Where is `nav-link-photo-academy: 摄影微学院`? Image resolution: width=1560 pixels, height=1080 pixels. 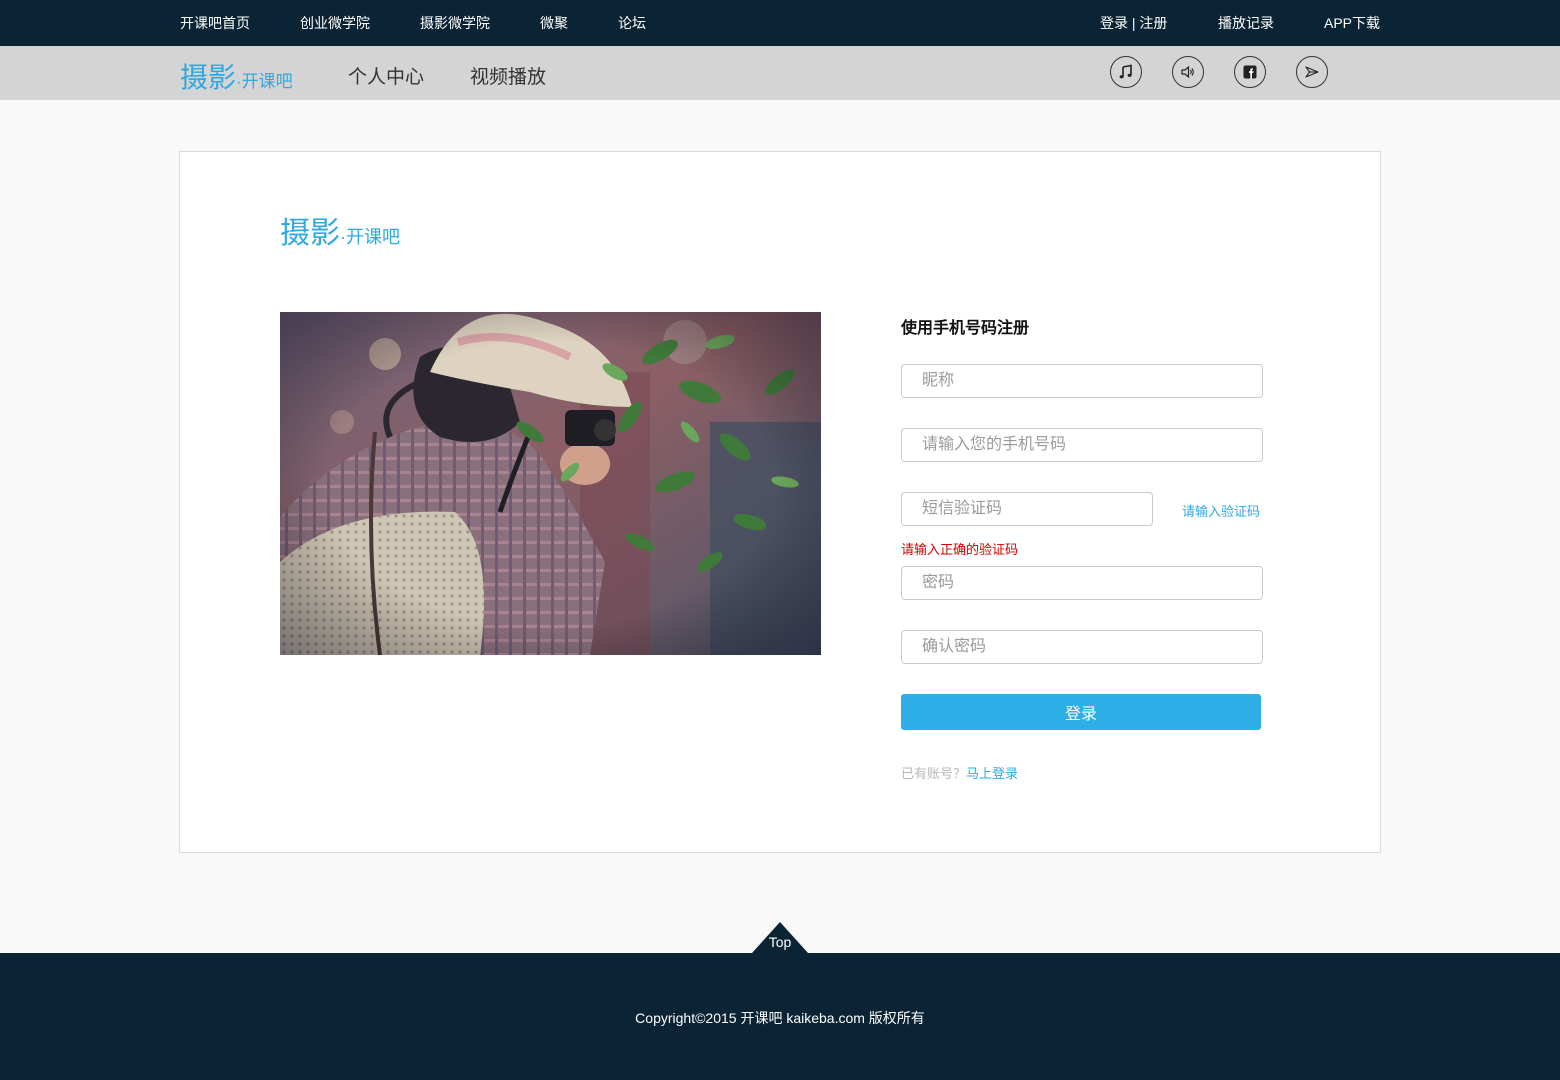 nav-link-photo-academy: 摄影微学院 is located at coordinates (455, 23).